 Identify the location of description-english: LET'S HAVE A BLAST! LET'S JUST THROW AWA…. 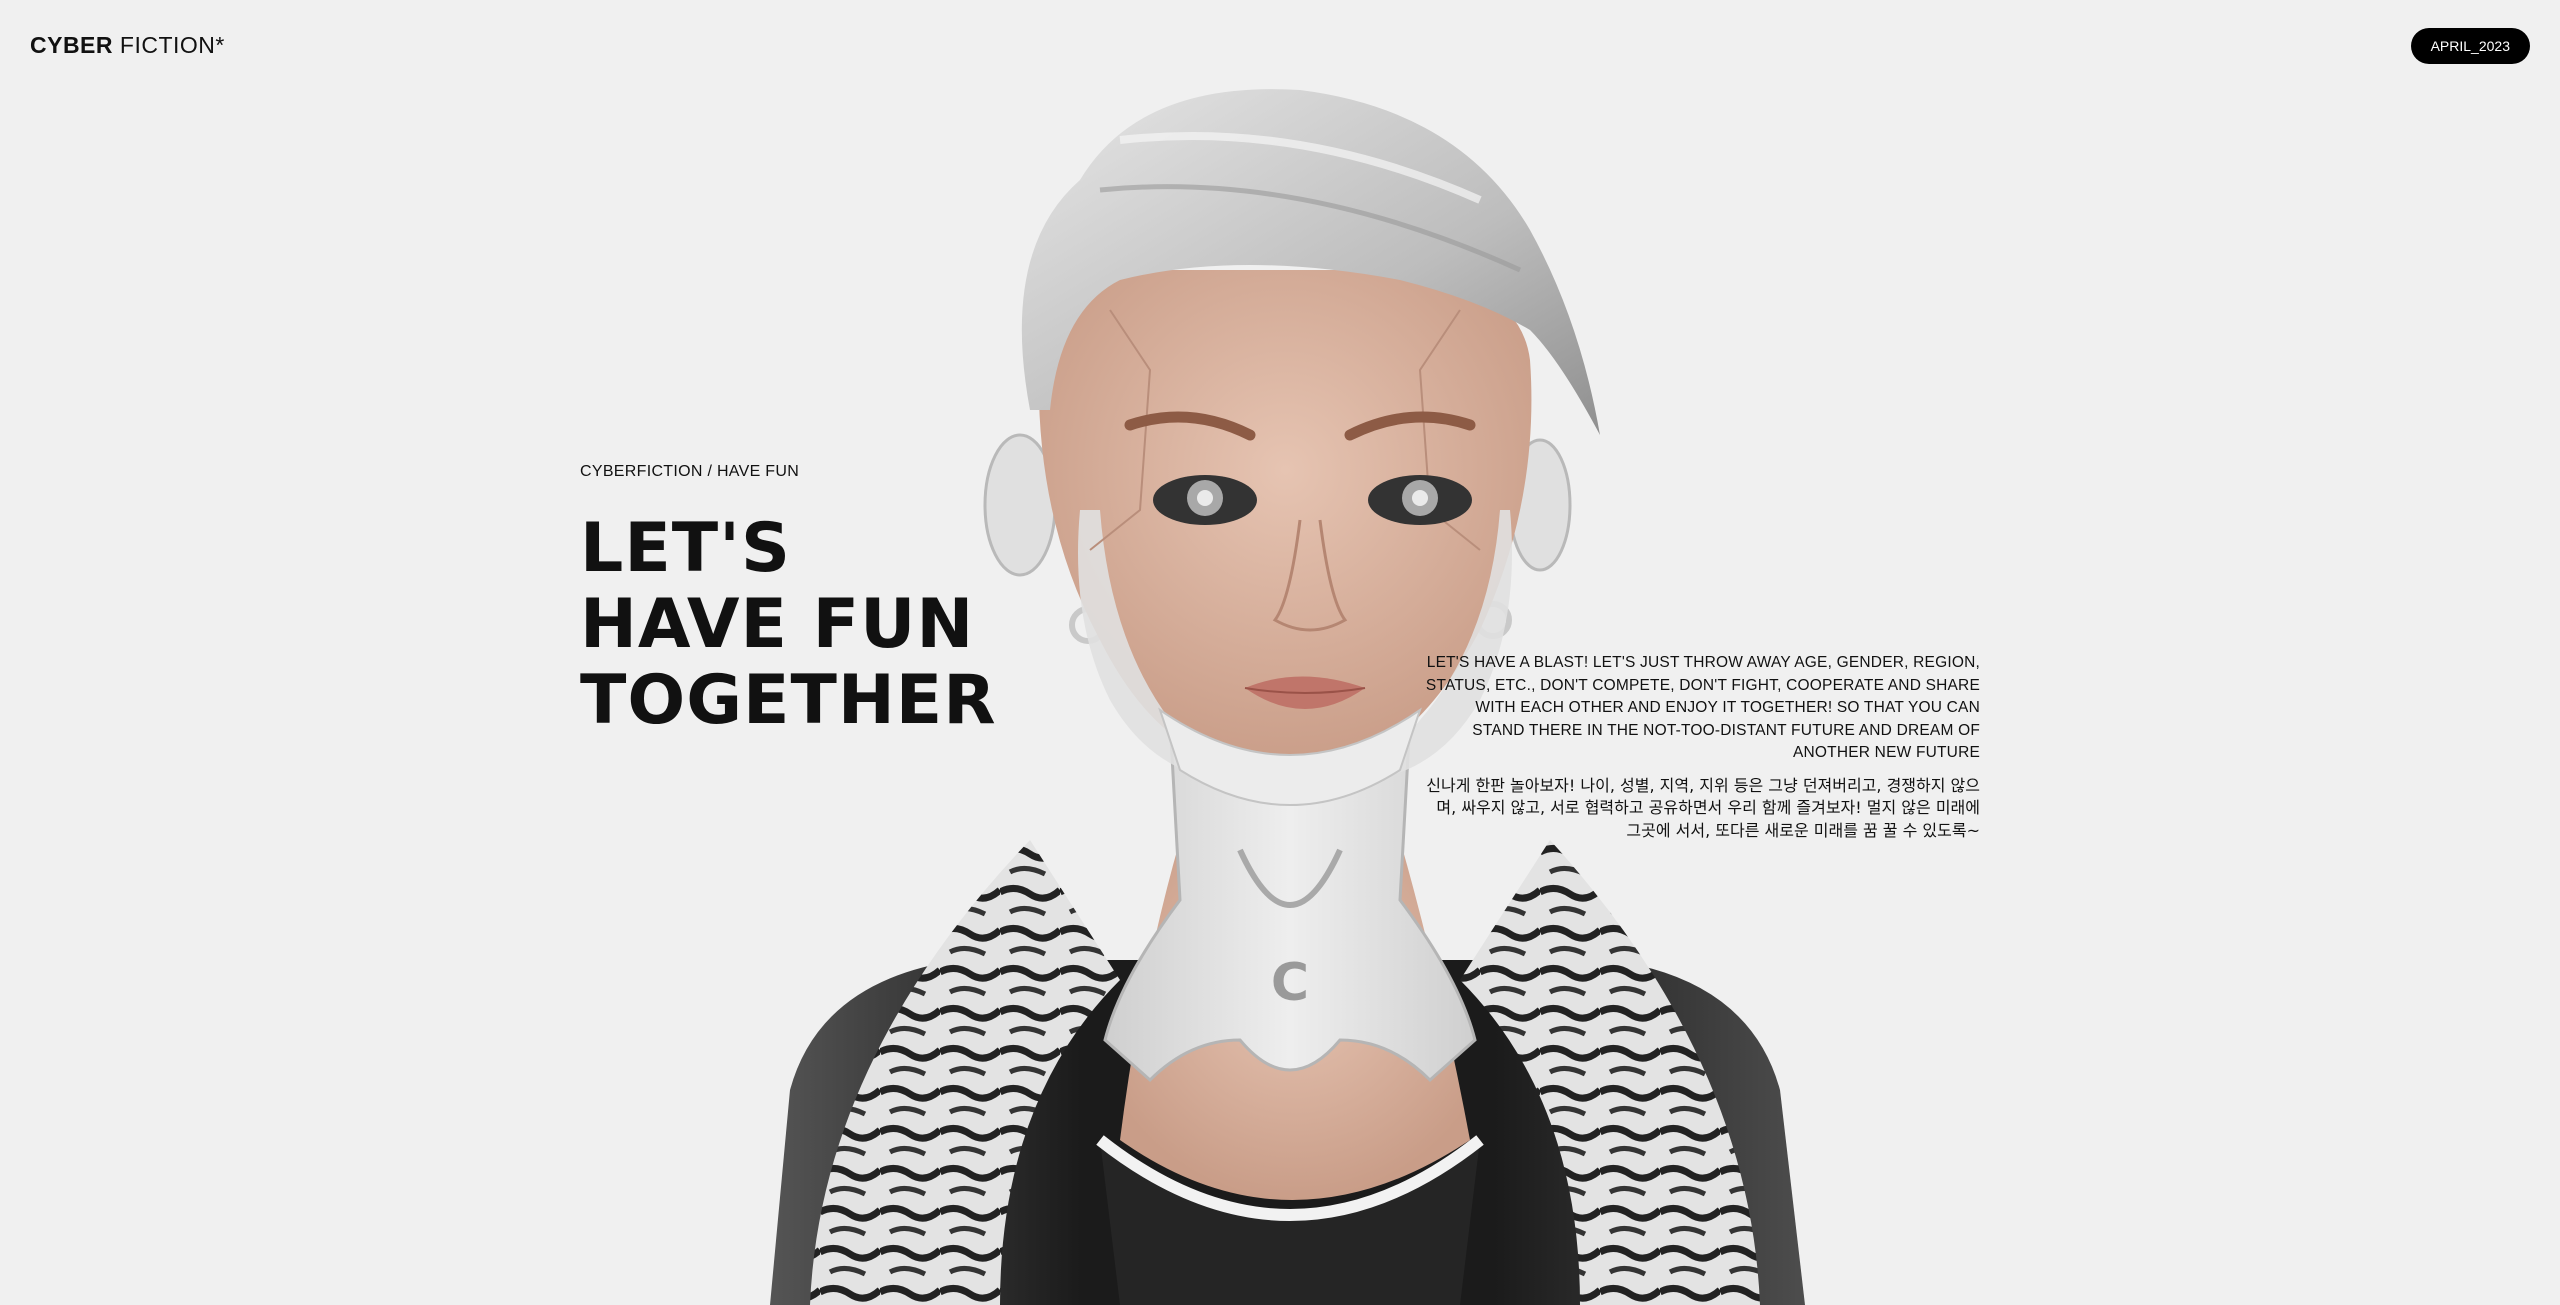
(1702, 707).